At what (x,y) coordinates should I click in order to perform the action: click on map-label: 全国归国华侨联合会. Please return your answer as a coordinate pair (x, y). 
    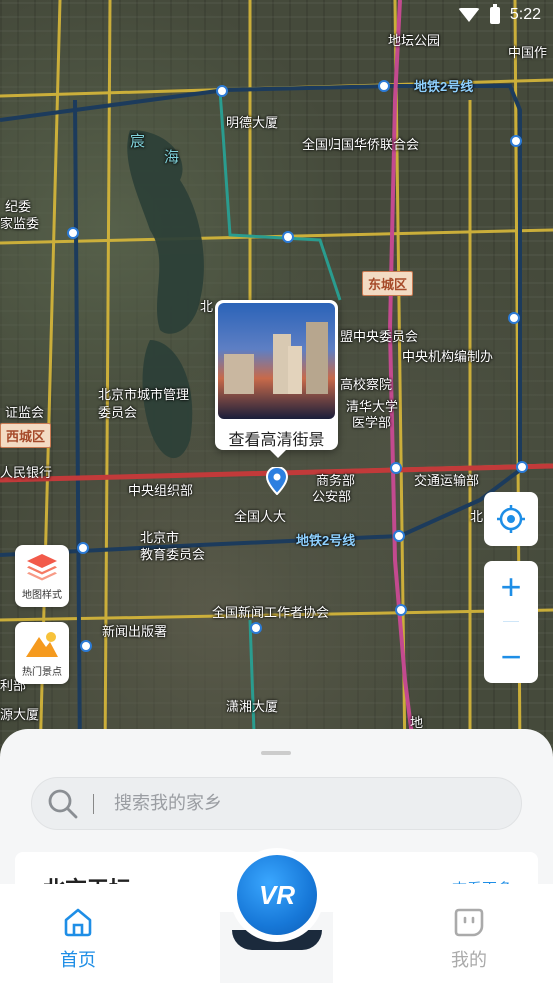
    Looking at the image, I should click on (361, 144).